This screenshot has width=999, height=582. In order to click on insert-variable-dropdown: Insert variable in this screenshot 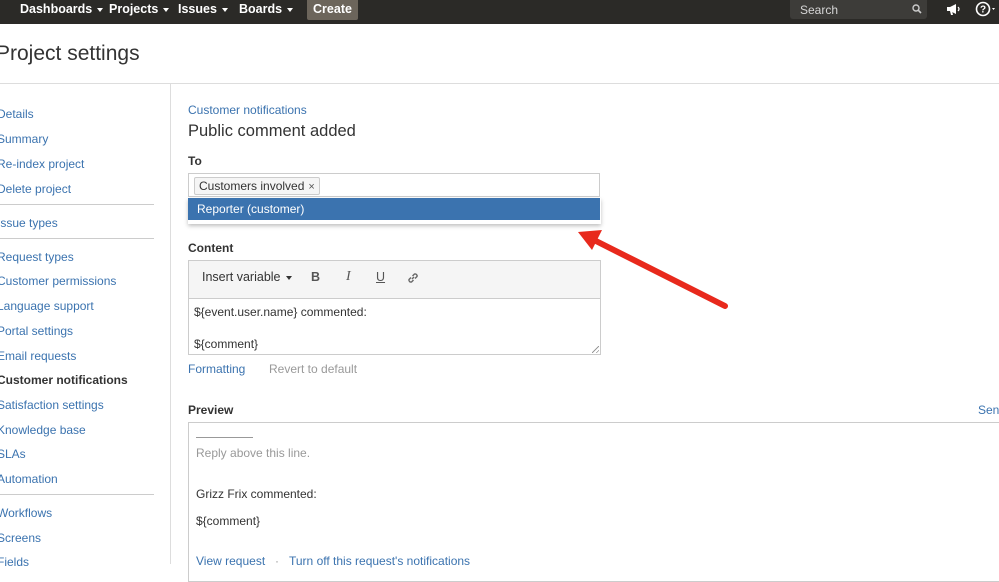, I will do `click(247, 277)`.